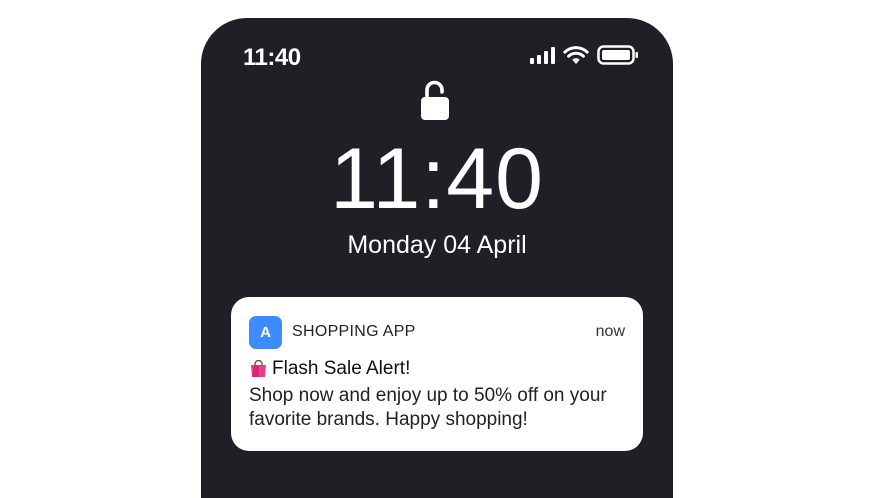 Image resolution: width=874 pixels, height=498 pixels. I want to click on cellular-signal-icon, so click(542, 55).